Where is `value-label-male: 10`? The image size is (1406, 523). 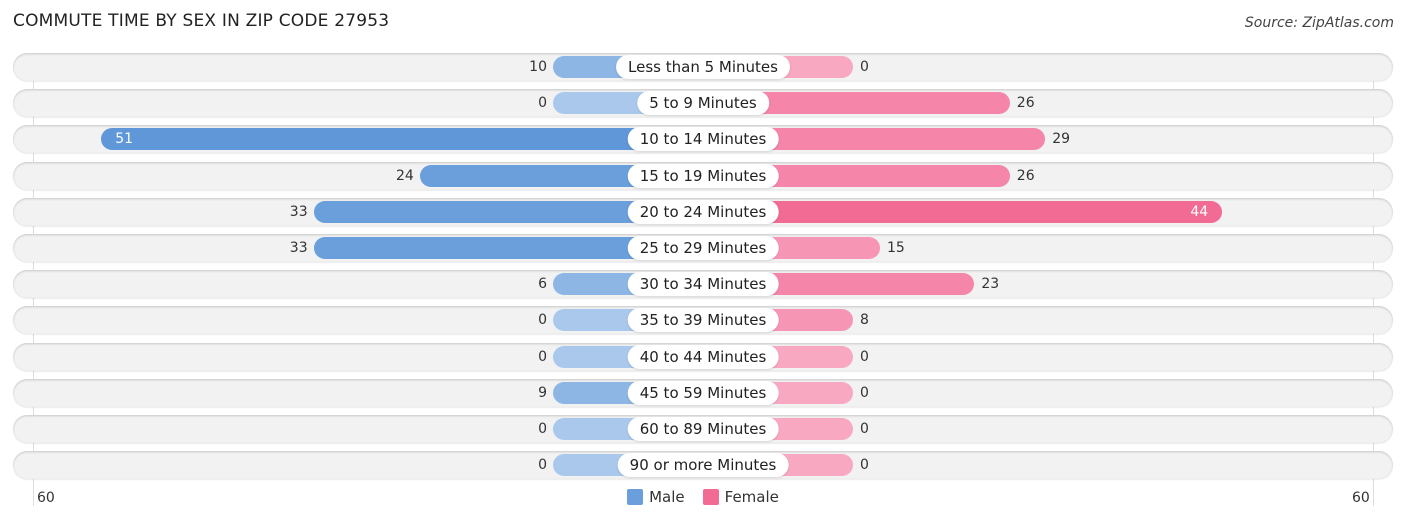
value-label-male: 10 is located at coordinates (538, 67).